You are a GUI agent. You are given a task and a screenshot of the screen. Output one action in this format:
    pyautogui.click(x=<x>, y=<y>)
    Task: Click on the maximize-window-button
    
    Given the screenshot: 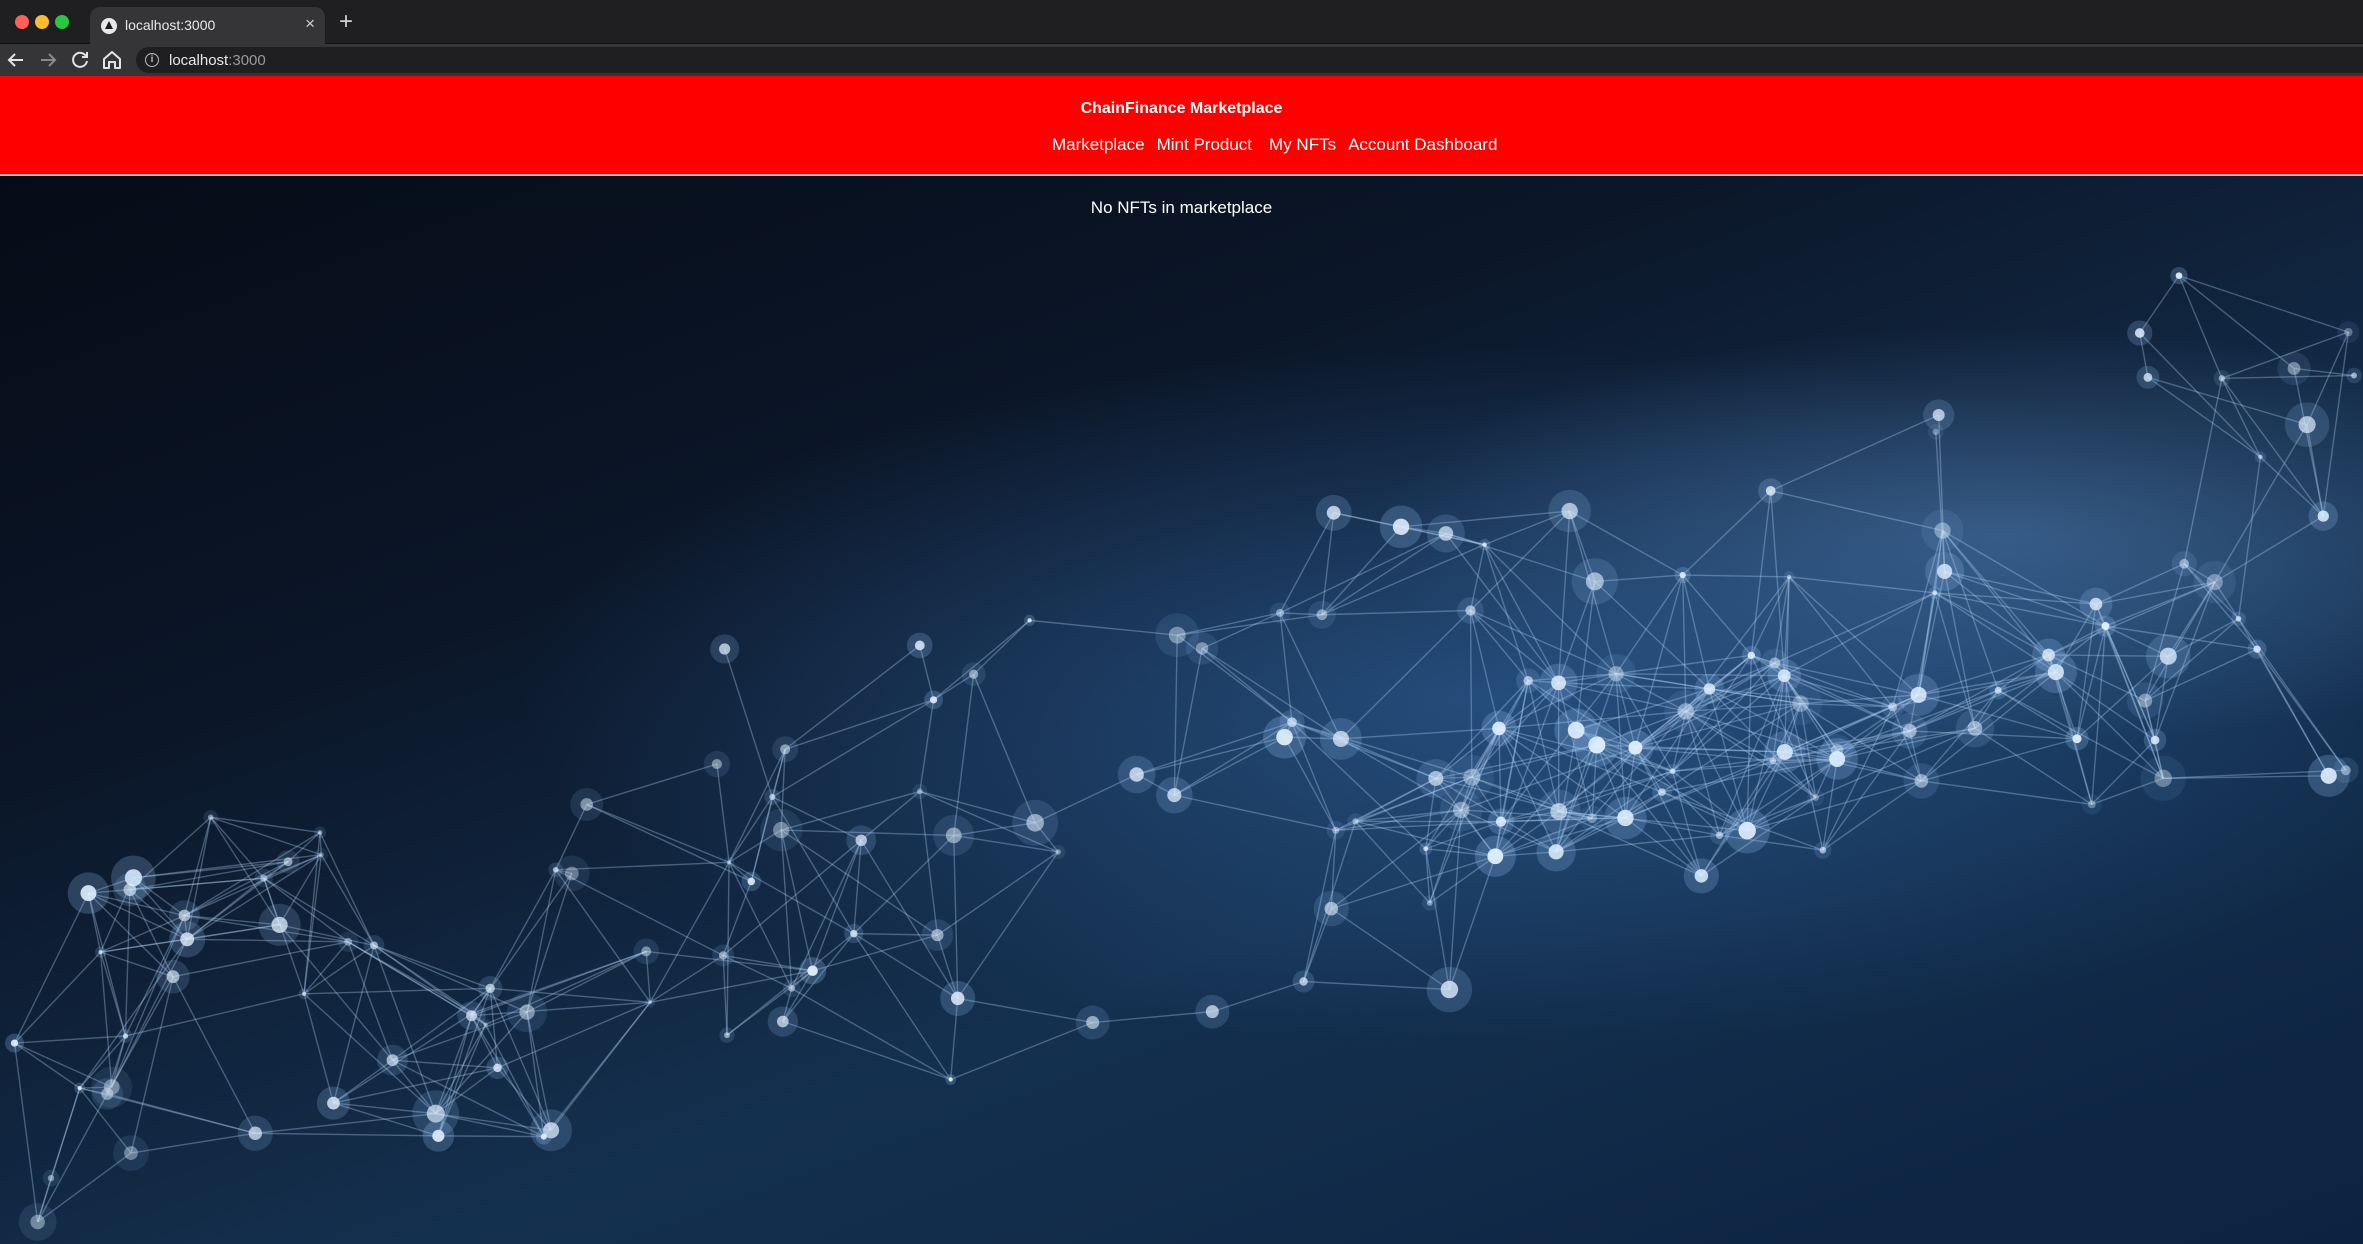 What is the action you would take?
    pyautogui.click(x=62, y=22)
    